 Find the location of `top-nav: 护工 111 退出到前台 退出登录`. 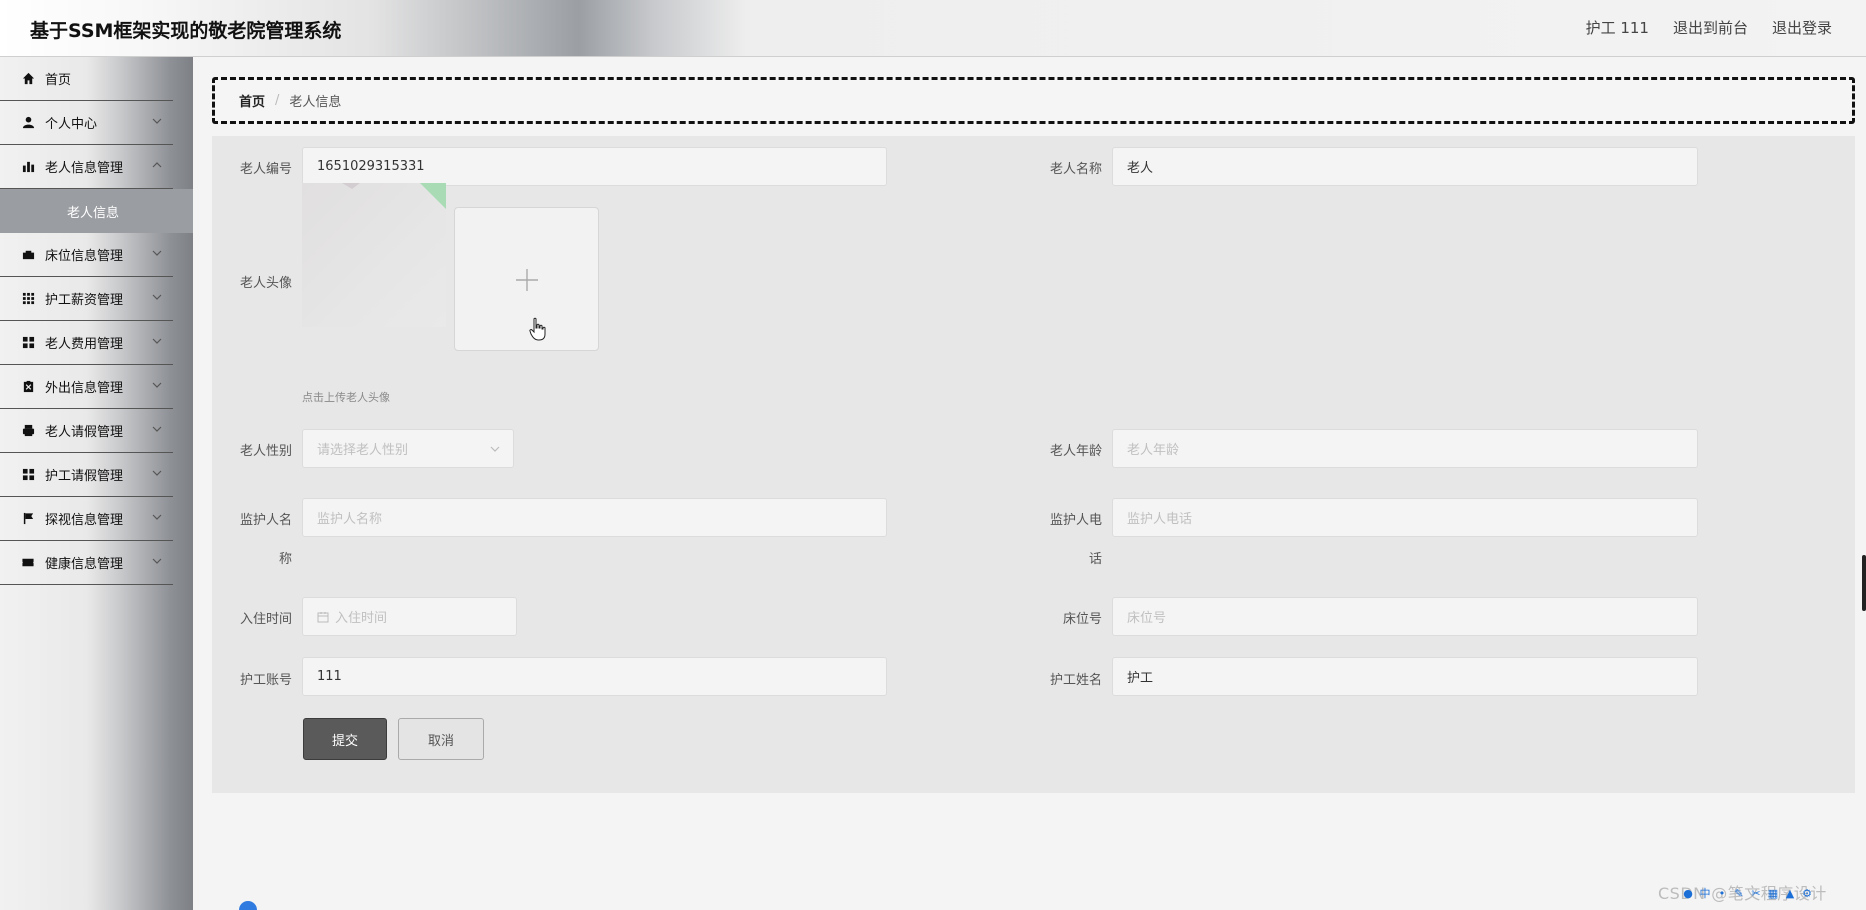

top-nav: 护工 111 退出到前台 退出登录 is located at coordinates (1709, 27).